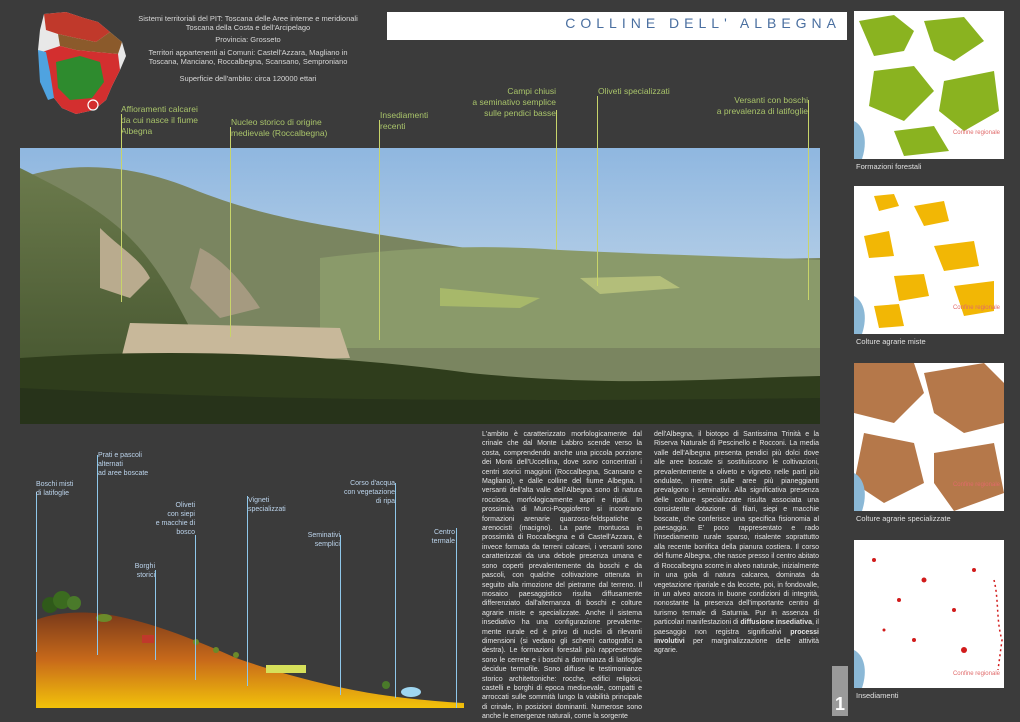  What do you see at coordinates (877, 695) in the screenshot?
I see `caption-insediamenti: Insediamenti` at bounding box center [877, 695].